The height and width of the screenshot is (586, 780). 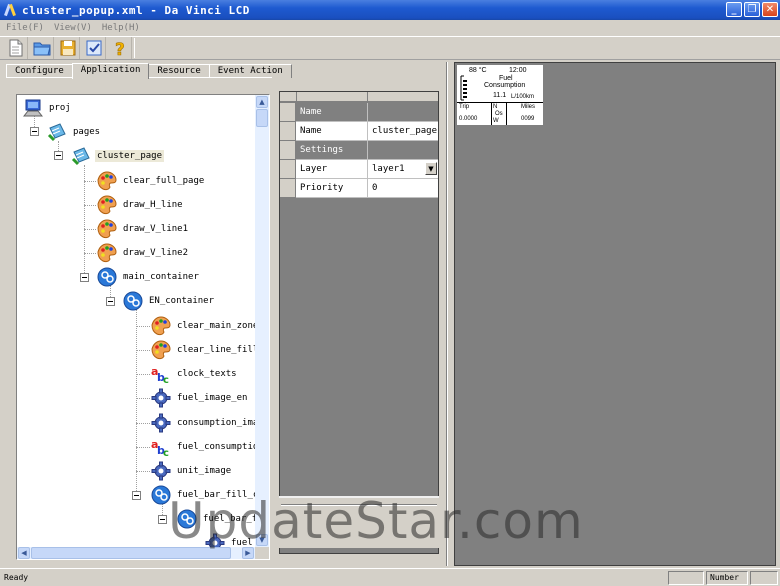 I want to click on status-cell-empty, so click(x=686, y=577).